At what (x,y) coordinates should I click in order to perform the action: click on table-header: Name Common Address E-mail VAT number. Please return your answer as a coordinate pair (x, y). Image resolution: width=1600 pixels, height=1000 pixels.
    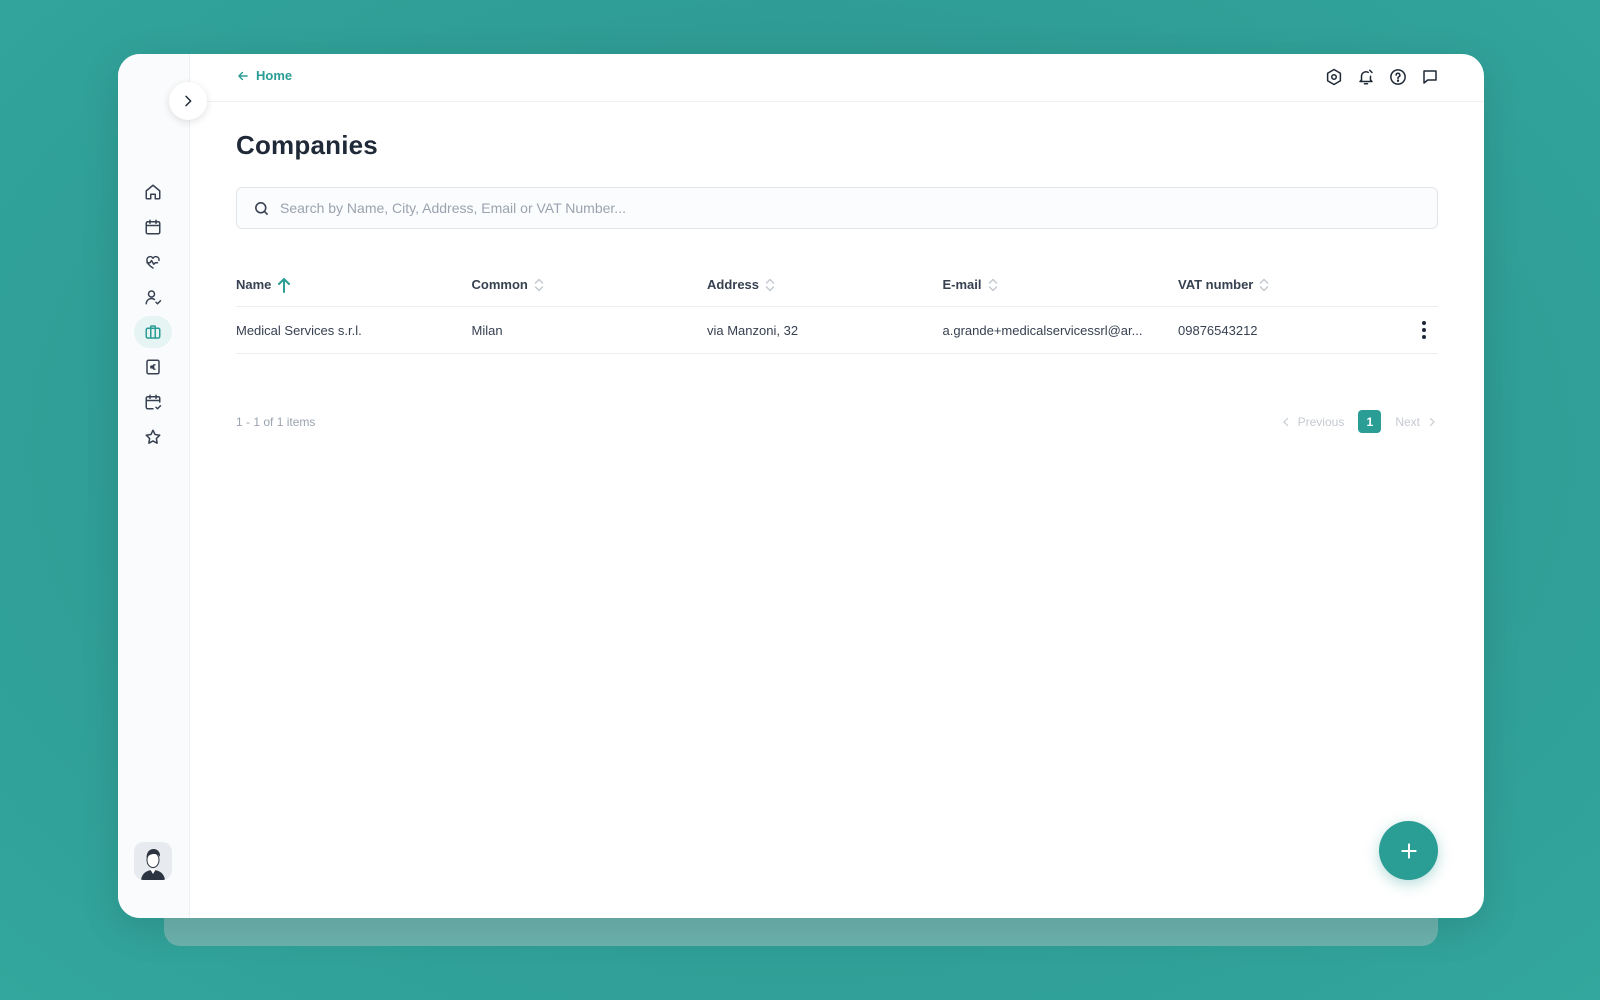
    Looking at the image, I should click on (837, 285).